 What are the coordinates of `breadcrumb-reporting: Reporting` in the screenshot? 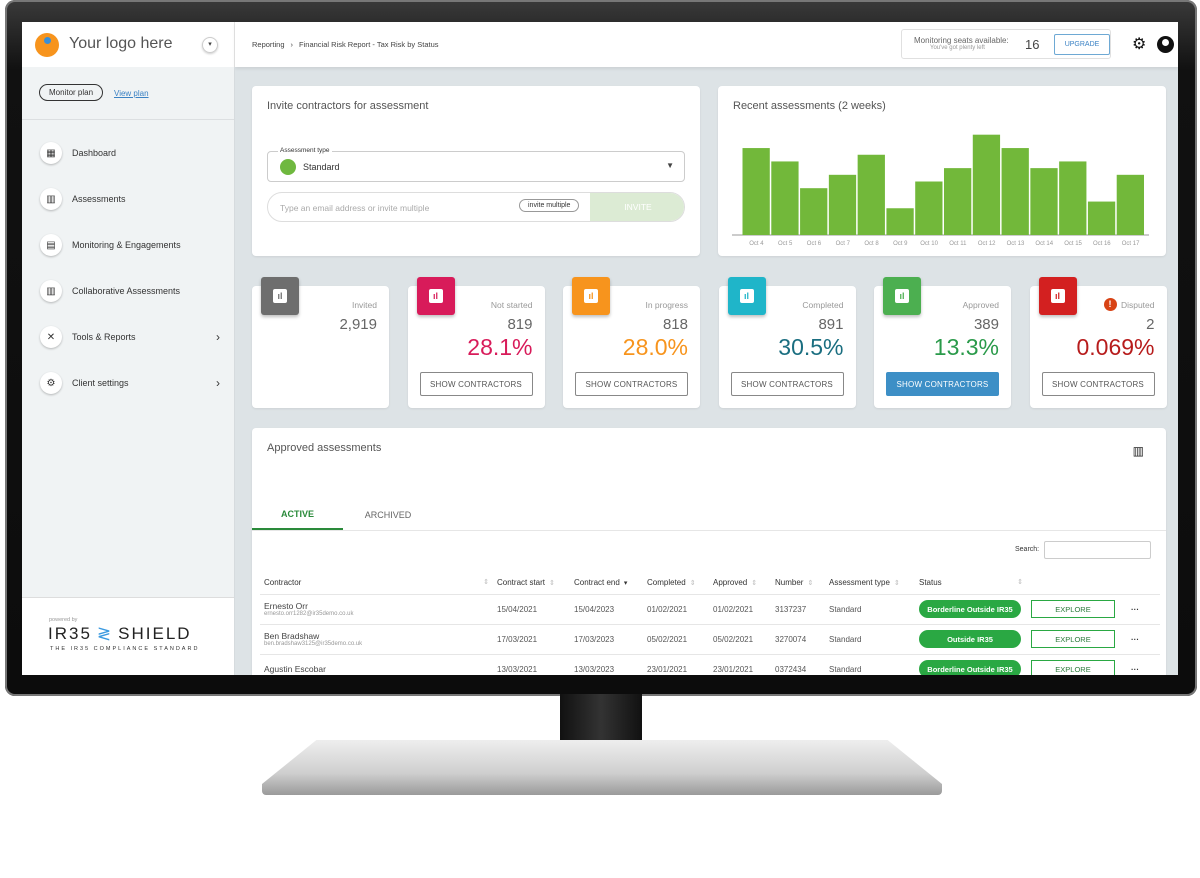 It's located at (268, 44).